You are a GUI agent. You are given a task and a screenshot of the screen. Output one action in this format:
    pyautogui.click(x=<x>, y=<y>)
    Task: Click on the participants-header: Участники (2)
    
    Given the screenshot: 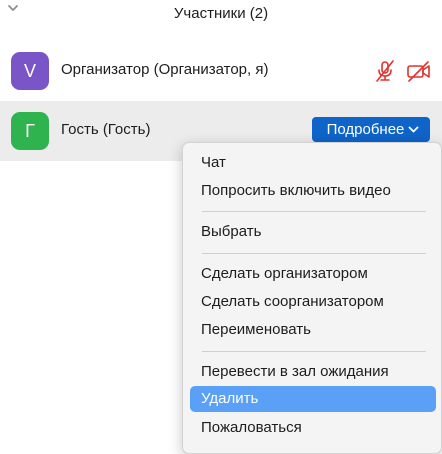 What is the action you would take?
    pyautogui.click(x=221, y=15)
    